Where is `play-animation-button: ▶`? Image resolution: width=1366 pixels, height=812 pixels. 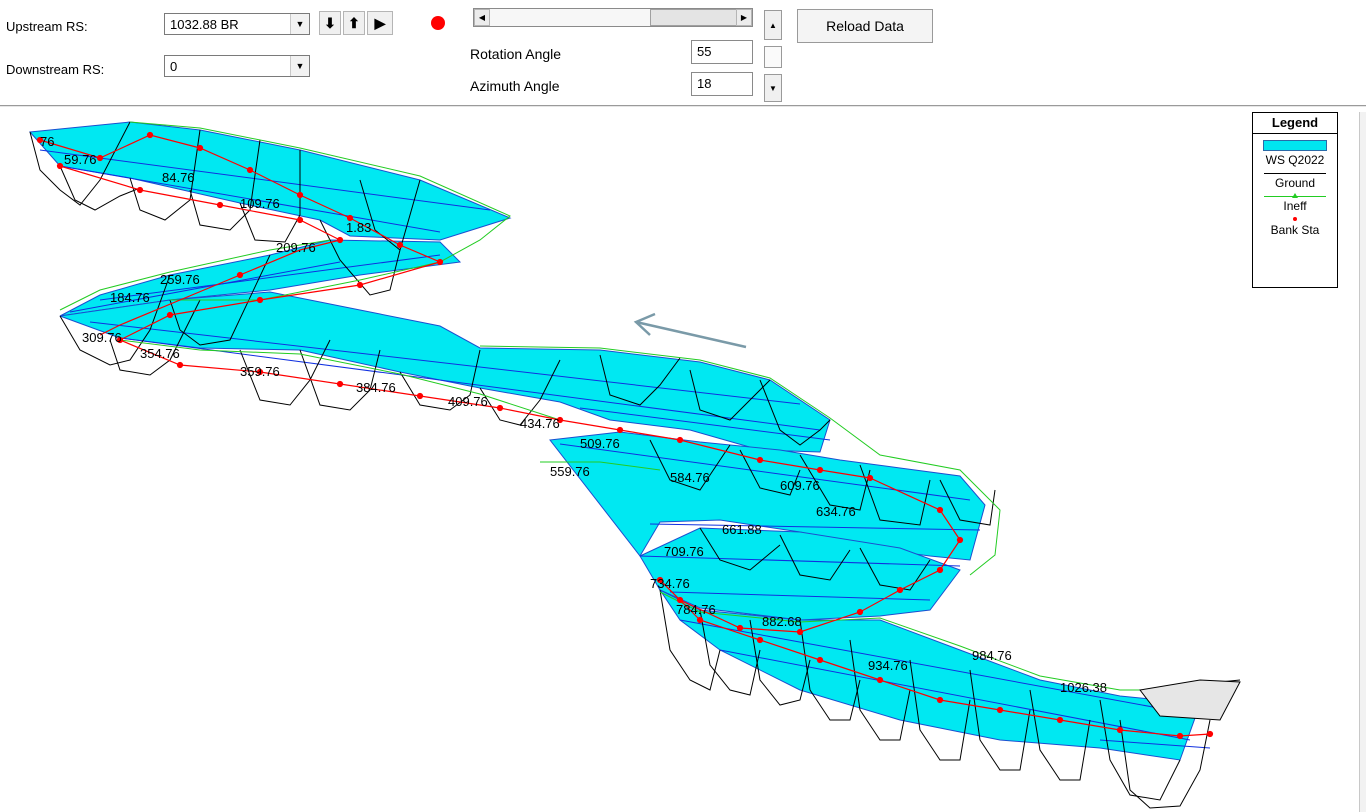 play-animation-button: ▶ is located at coordinates (380, 23).